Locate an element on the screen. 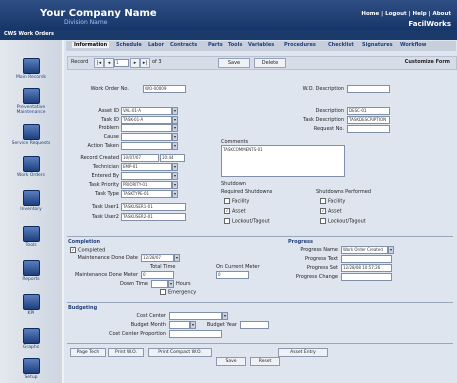 The width and height of the screenshot is (457, 383). required-facility-checkbox: Facility is located at coordinates (236, 201).